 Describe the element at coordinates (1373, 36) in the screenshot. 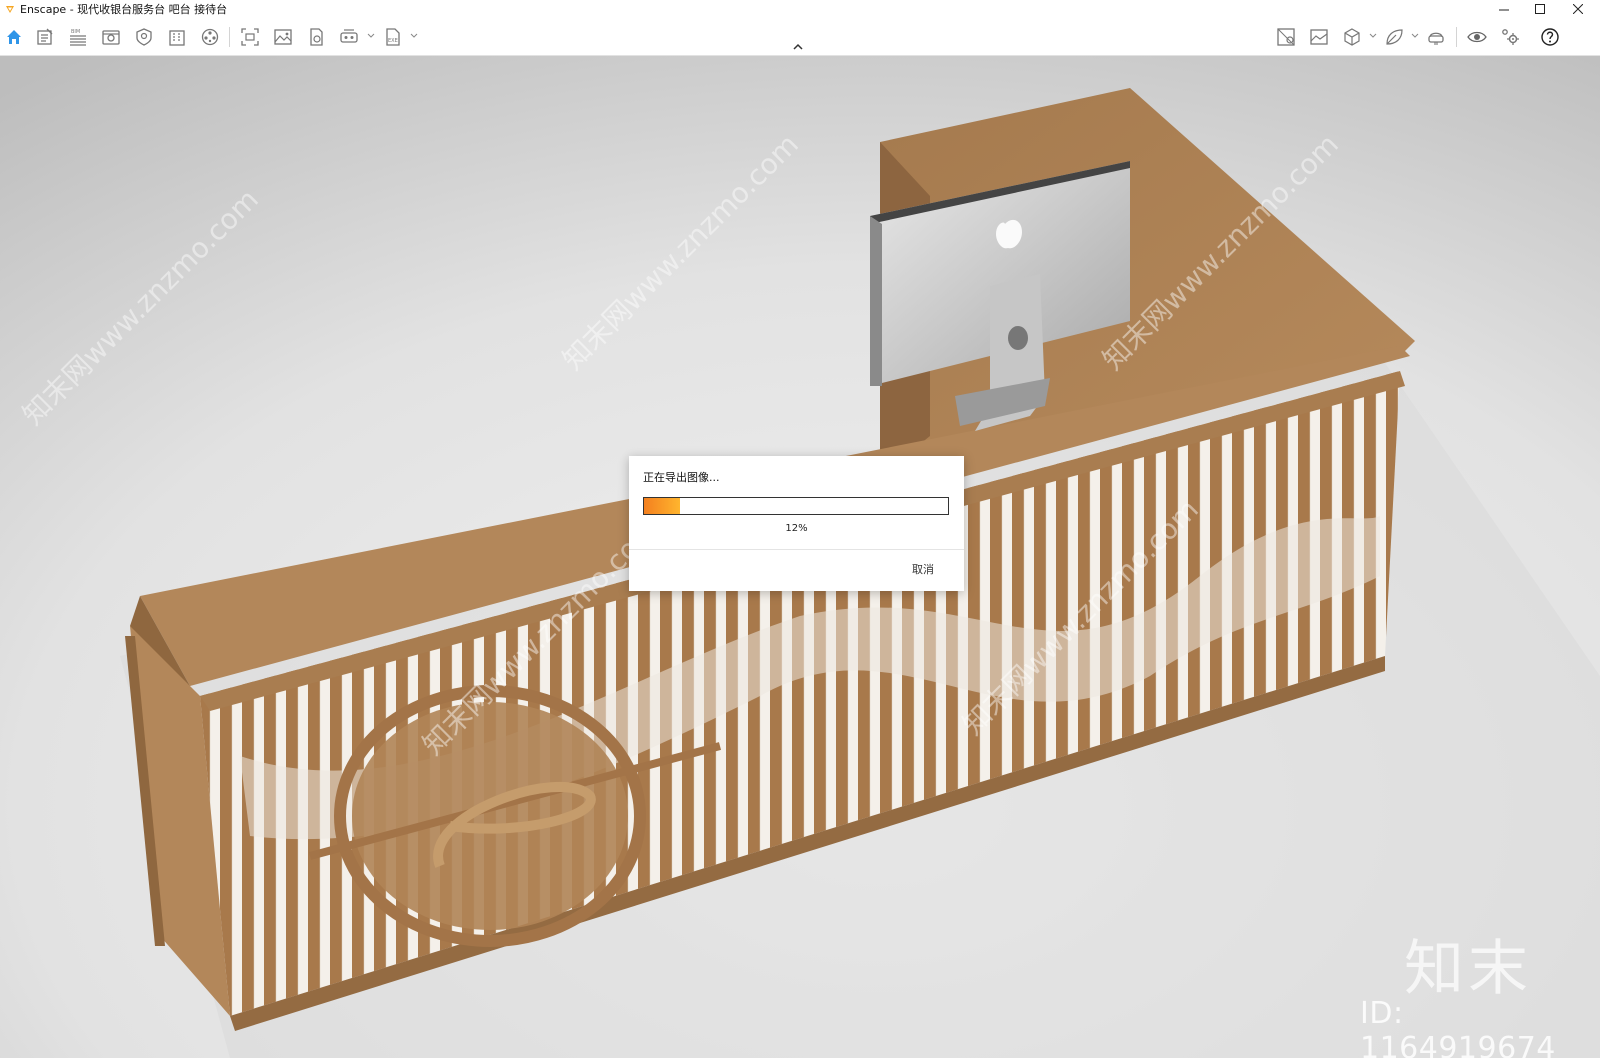

I see `cube-view-dropdown-icon` at that location.